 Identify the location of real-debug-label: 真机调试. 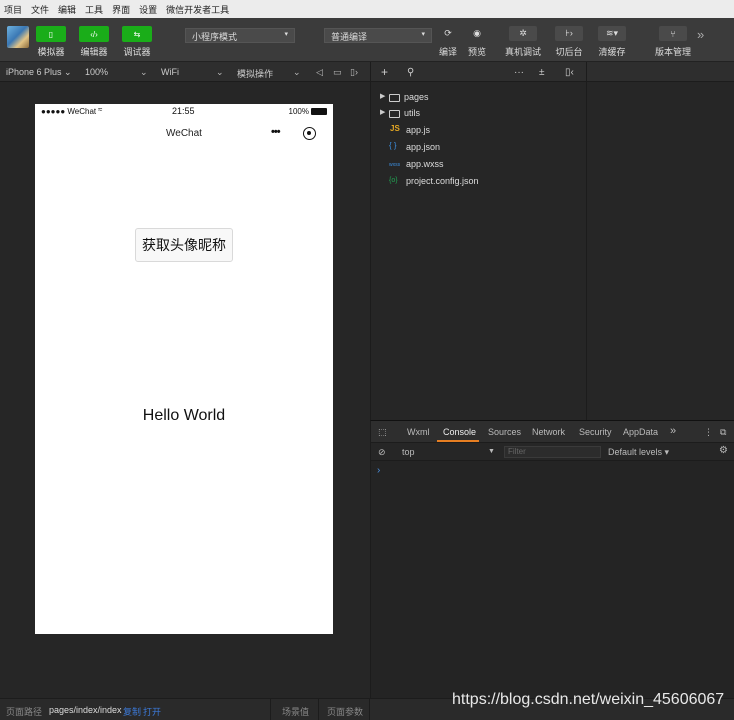
(522, 52).